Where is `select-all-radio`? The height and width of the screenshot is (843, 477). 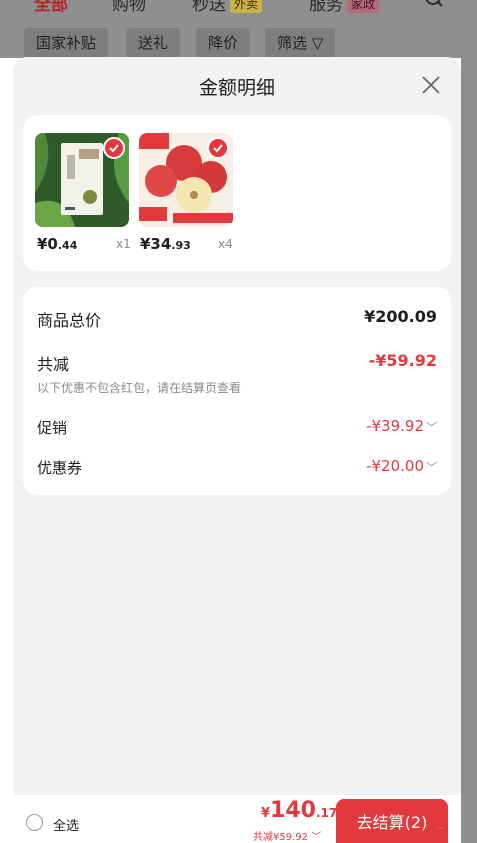 select-all-radio is located at coordinates (34, 822).